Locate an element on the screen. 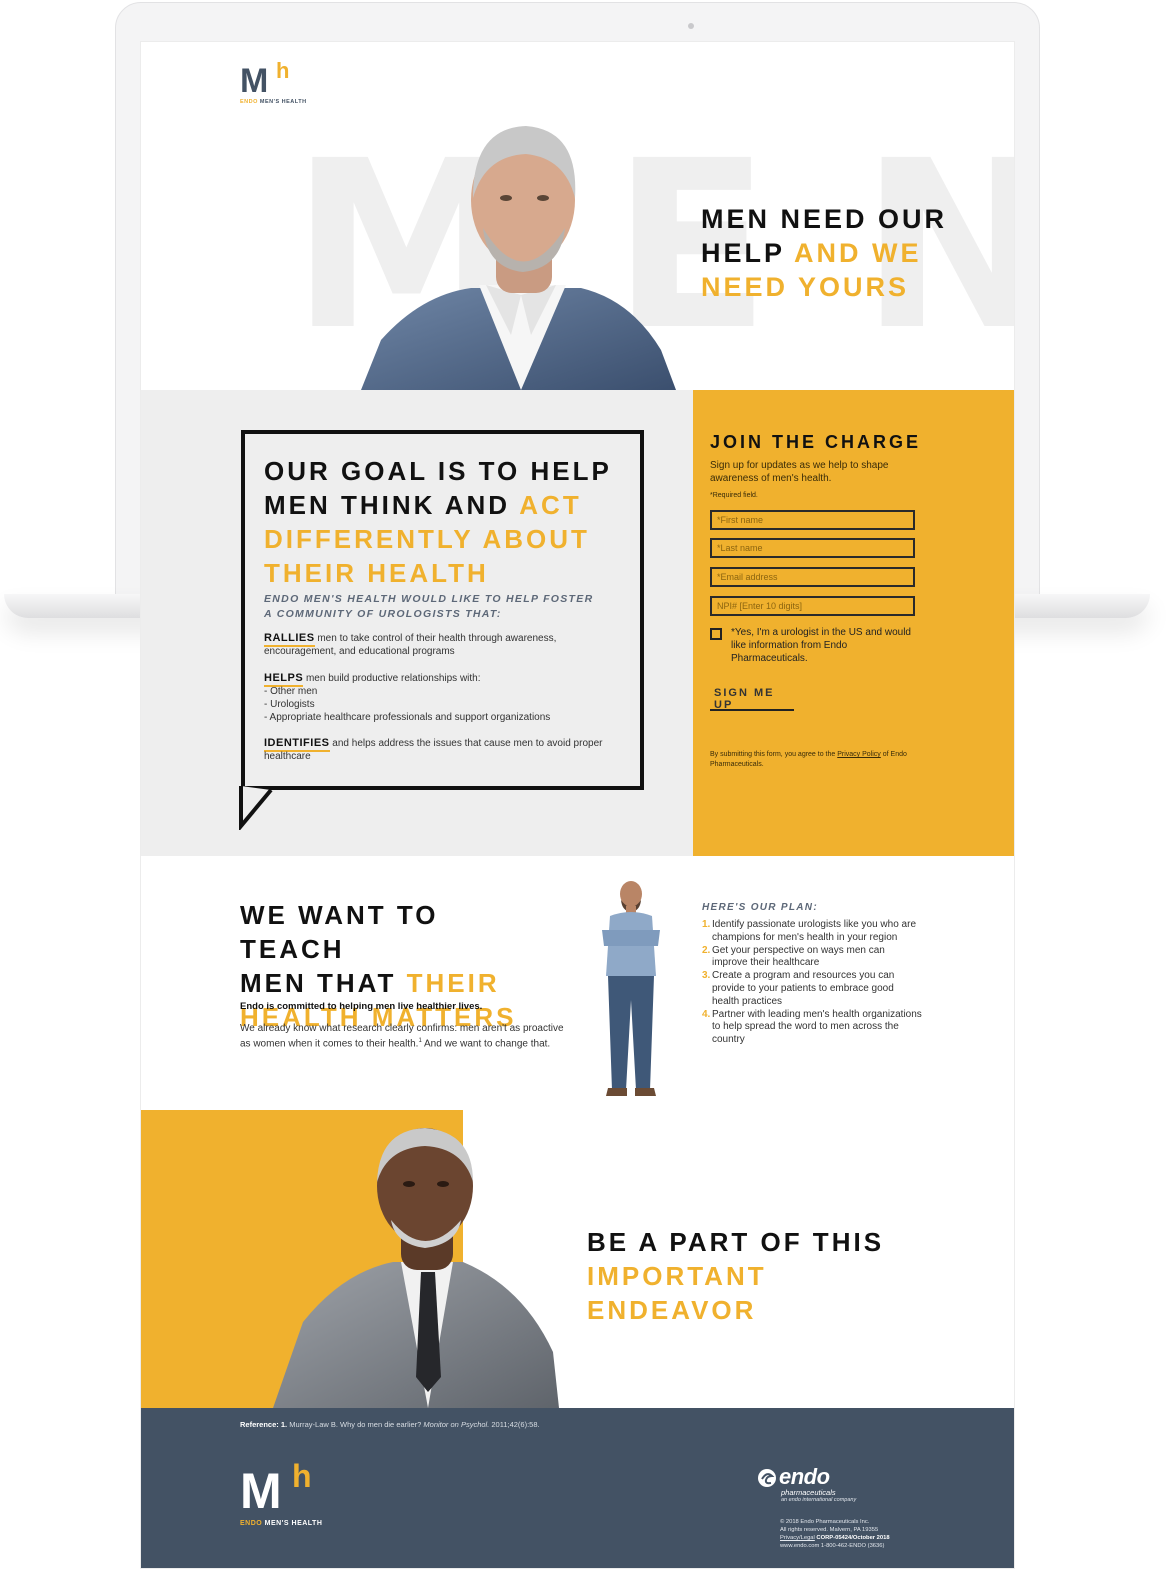  speech-bubble-tail is located at coordinates (256, 808).